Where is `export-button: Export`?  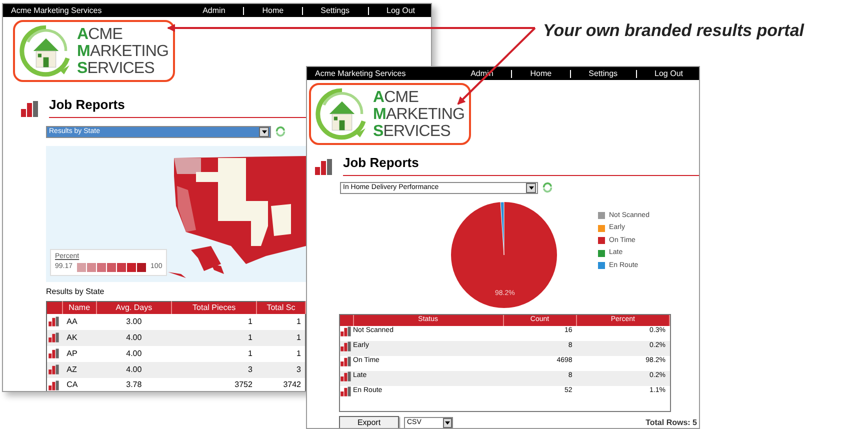
export-button: Export is located at coordinates (369, 422).